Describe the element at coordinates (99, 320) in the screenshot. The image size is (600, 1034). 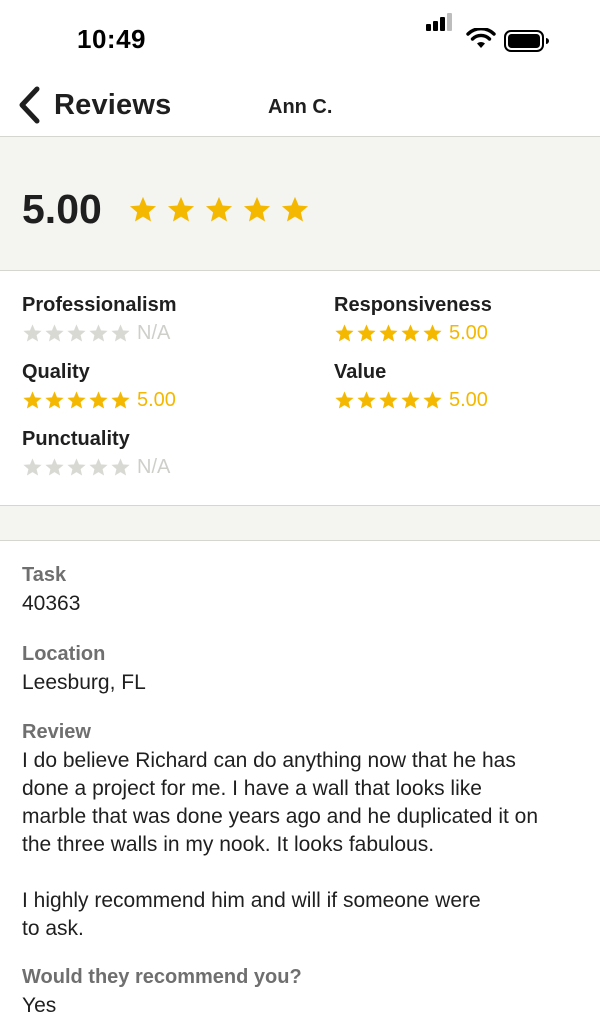
I see `rating-professionalism: Professionalism N/A` at that location.